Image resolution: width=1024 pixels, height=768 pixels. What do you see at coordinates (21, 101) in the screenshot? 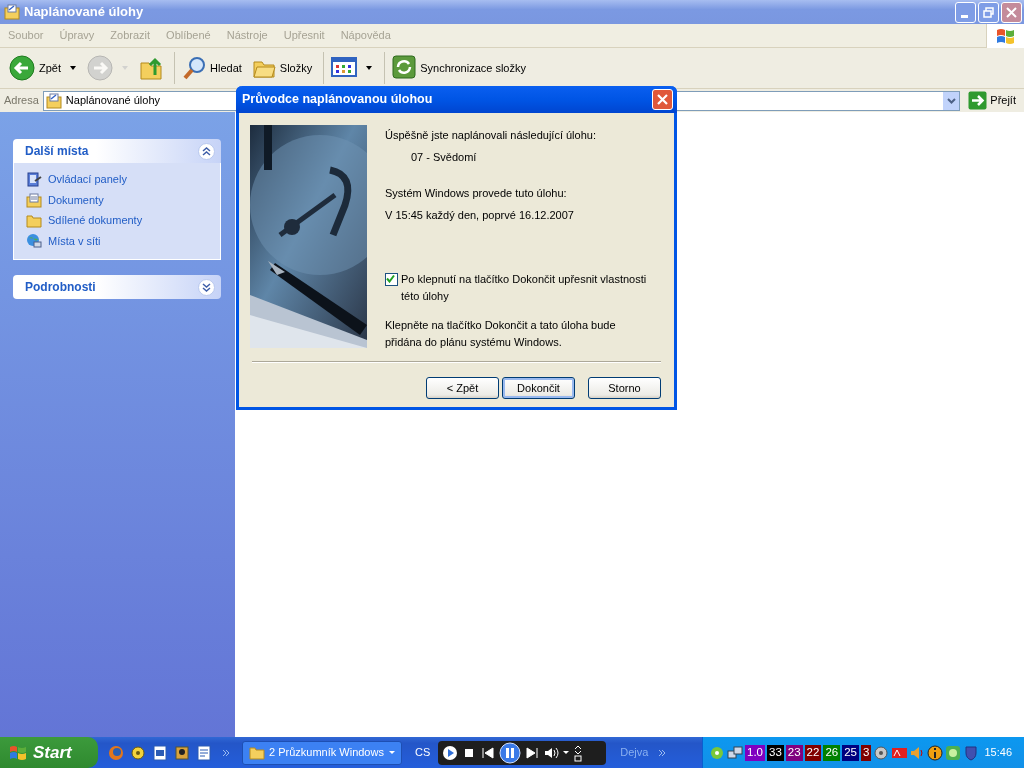
I see `address-label: Adresa` at bounding box center [21, 101].